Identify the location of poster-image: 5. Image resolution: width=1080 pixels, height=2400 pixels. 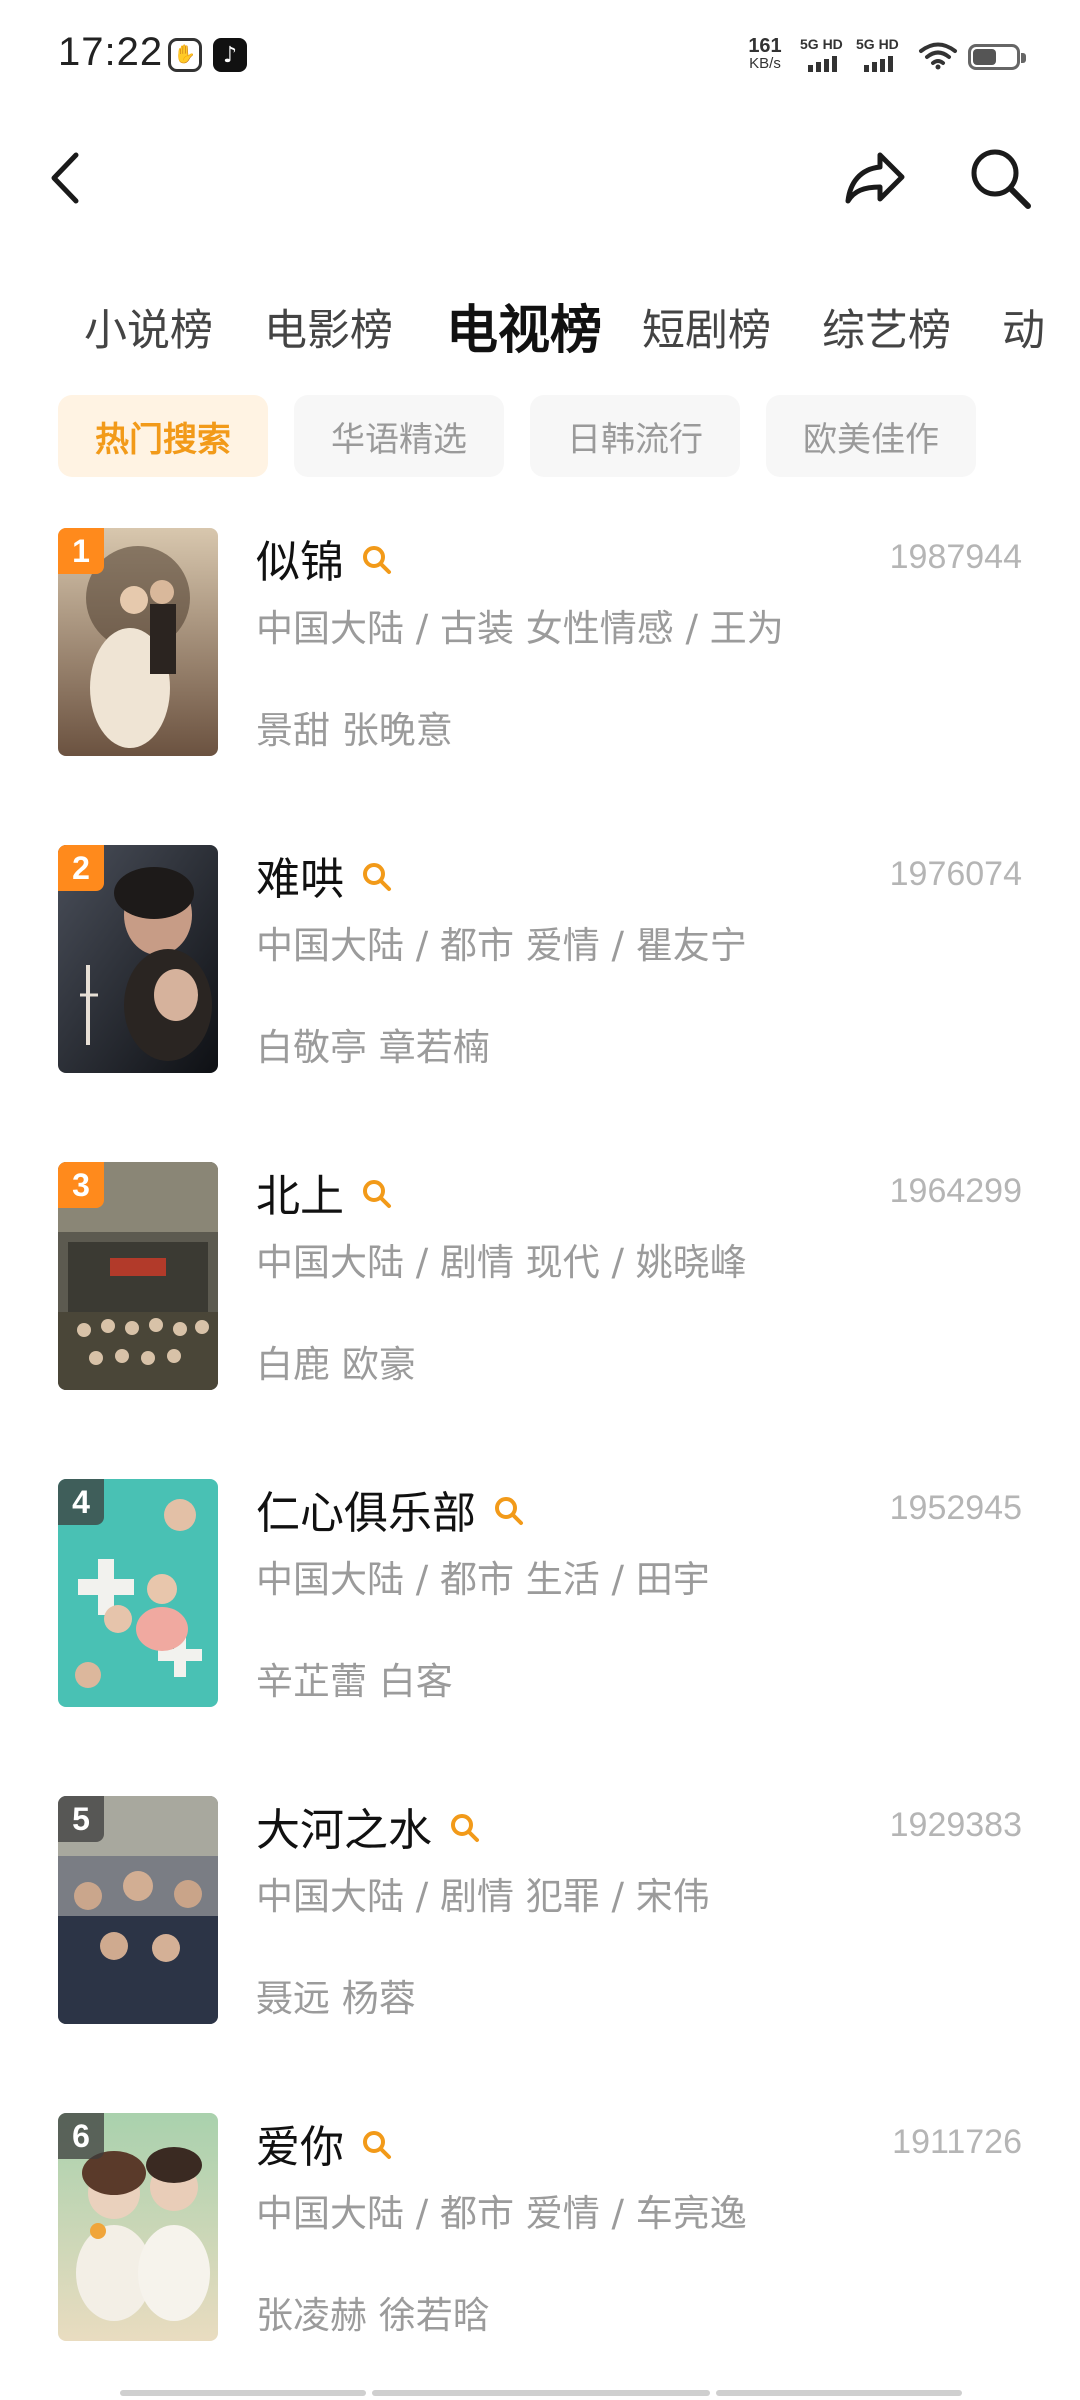
(138, 1910).